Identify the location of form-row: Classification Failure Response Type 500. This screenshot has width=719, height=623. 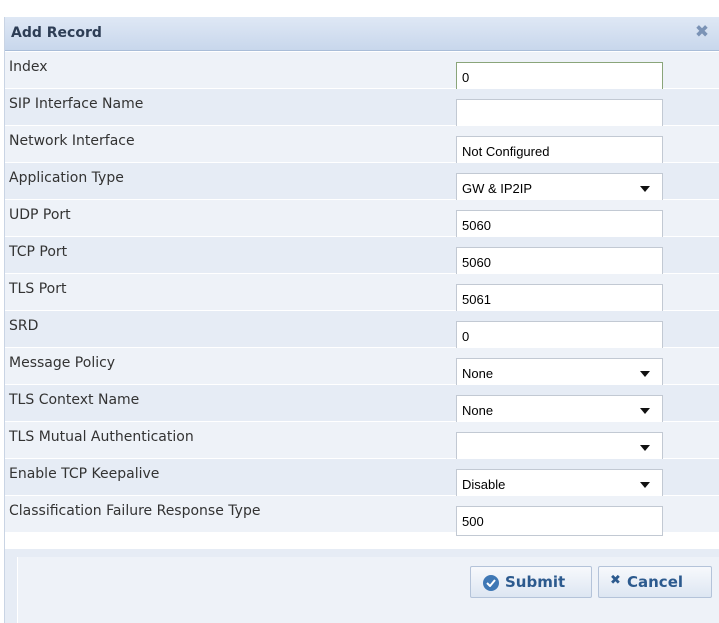
(362, 516).